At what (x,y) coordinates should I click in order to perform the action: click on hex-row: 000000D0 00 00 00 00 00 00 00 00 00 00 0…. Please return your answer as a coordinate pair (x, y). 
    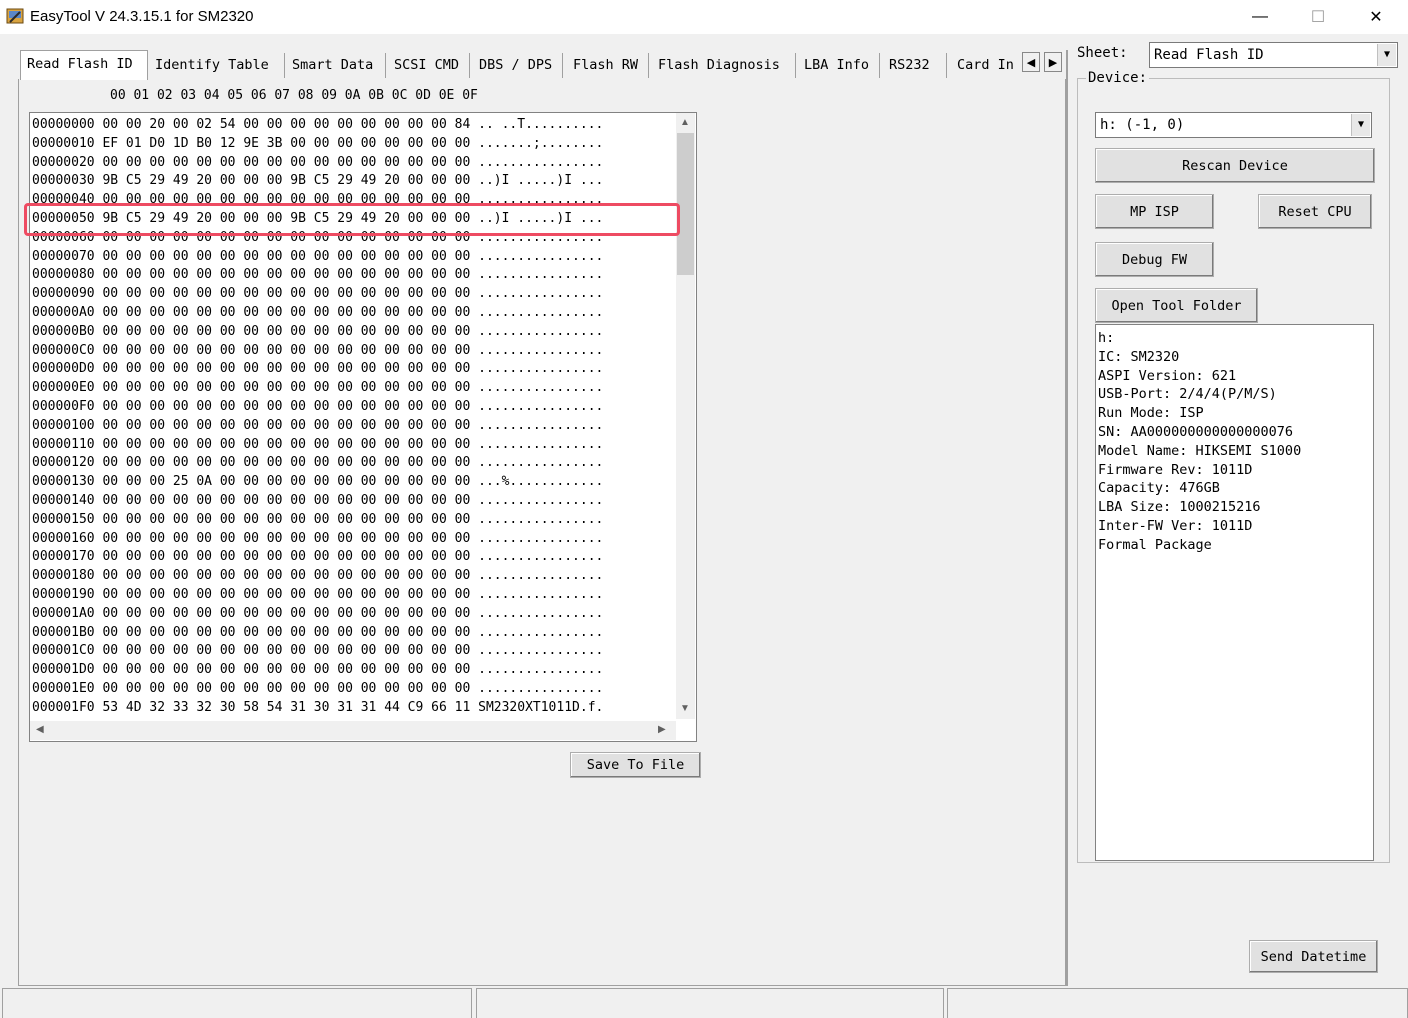
    Looking at the image, I should click on (318, 369).